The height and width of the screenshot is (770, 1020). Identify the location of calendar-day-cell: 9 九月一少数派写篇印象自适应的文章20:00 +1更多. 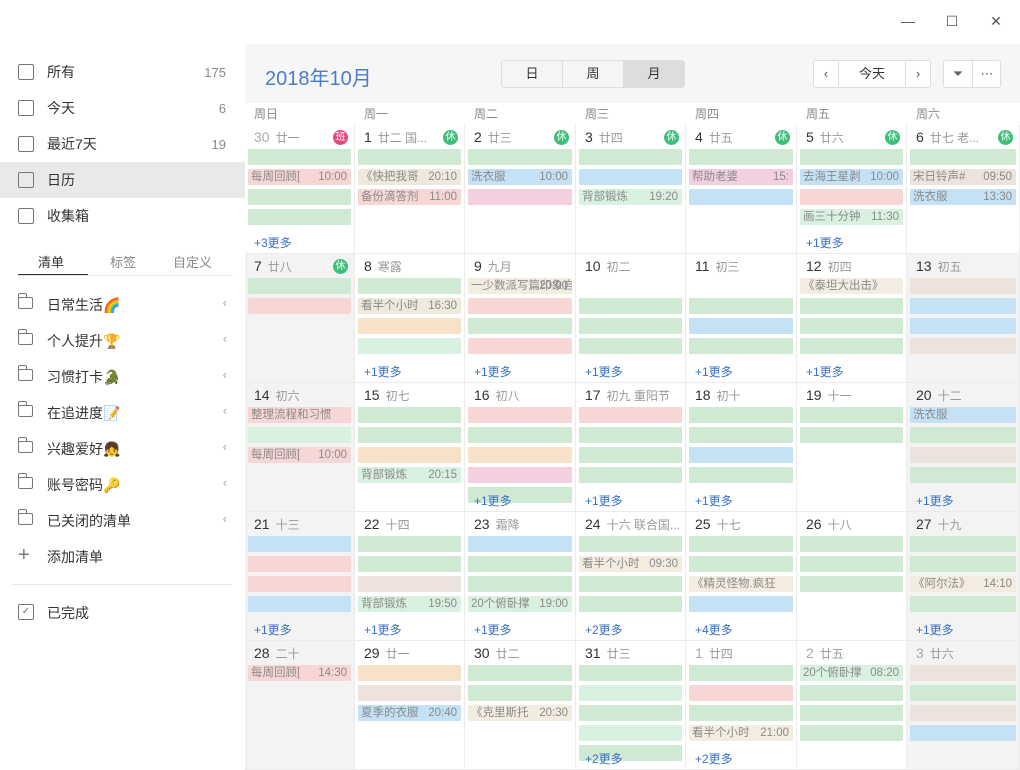
(520, 318).